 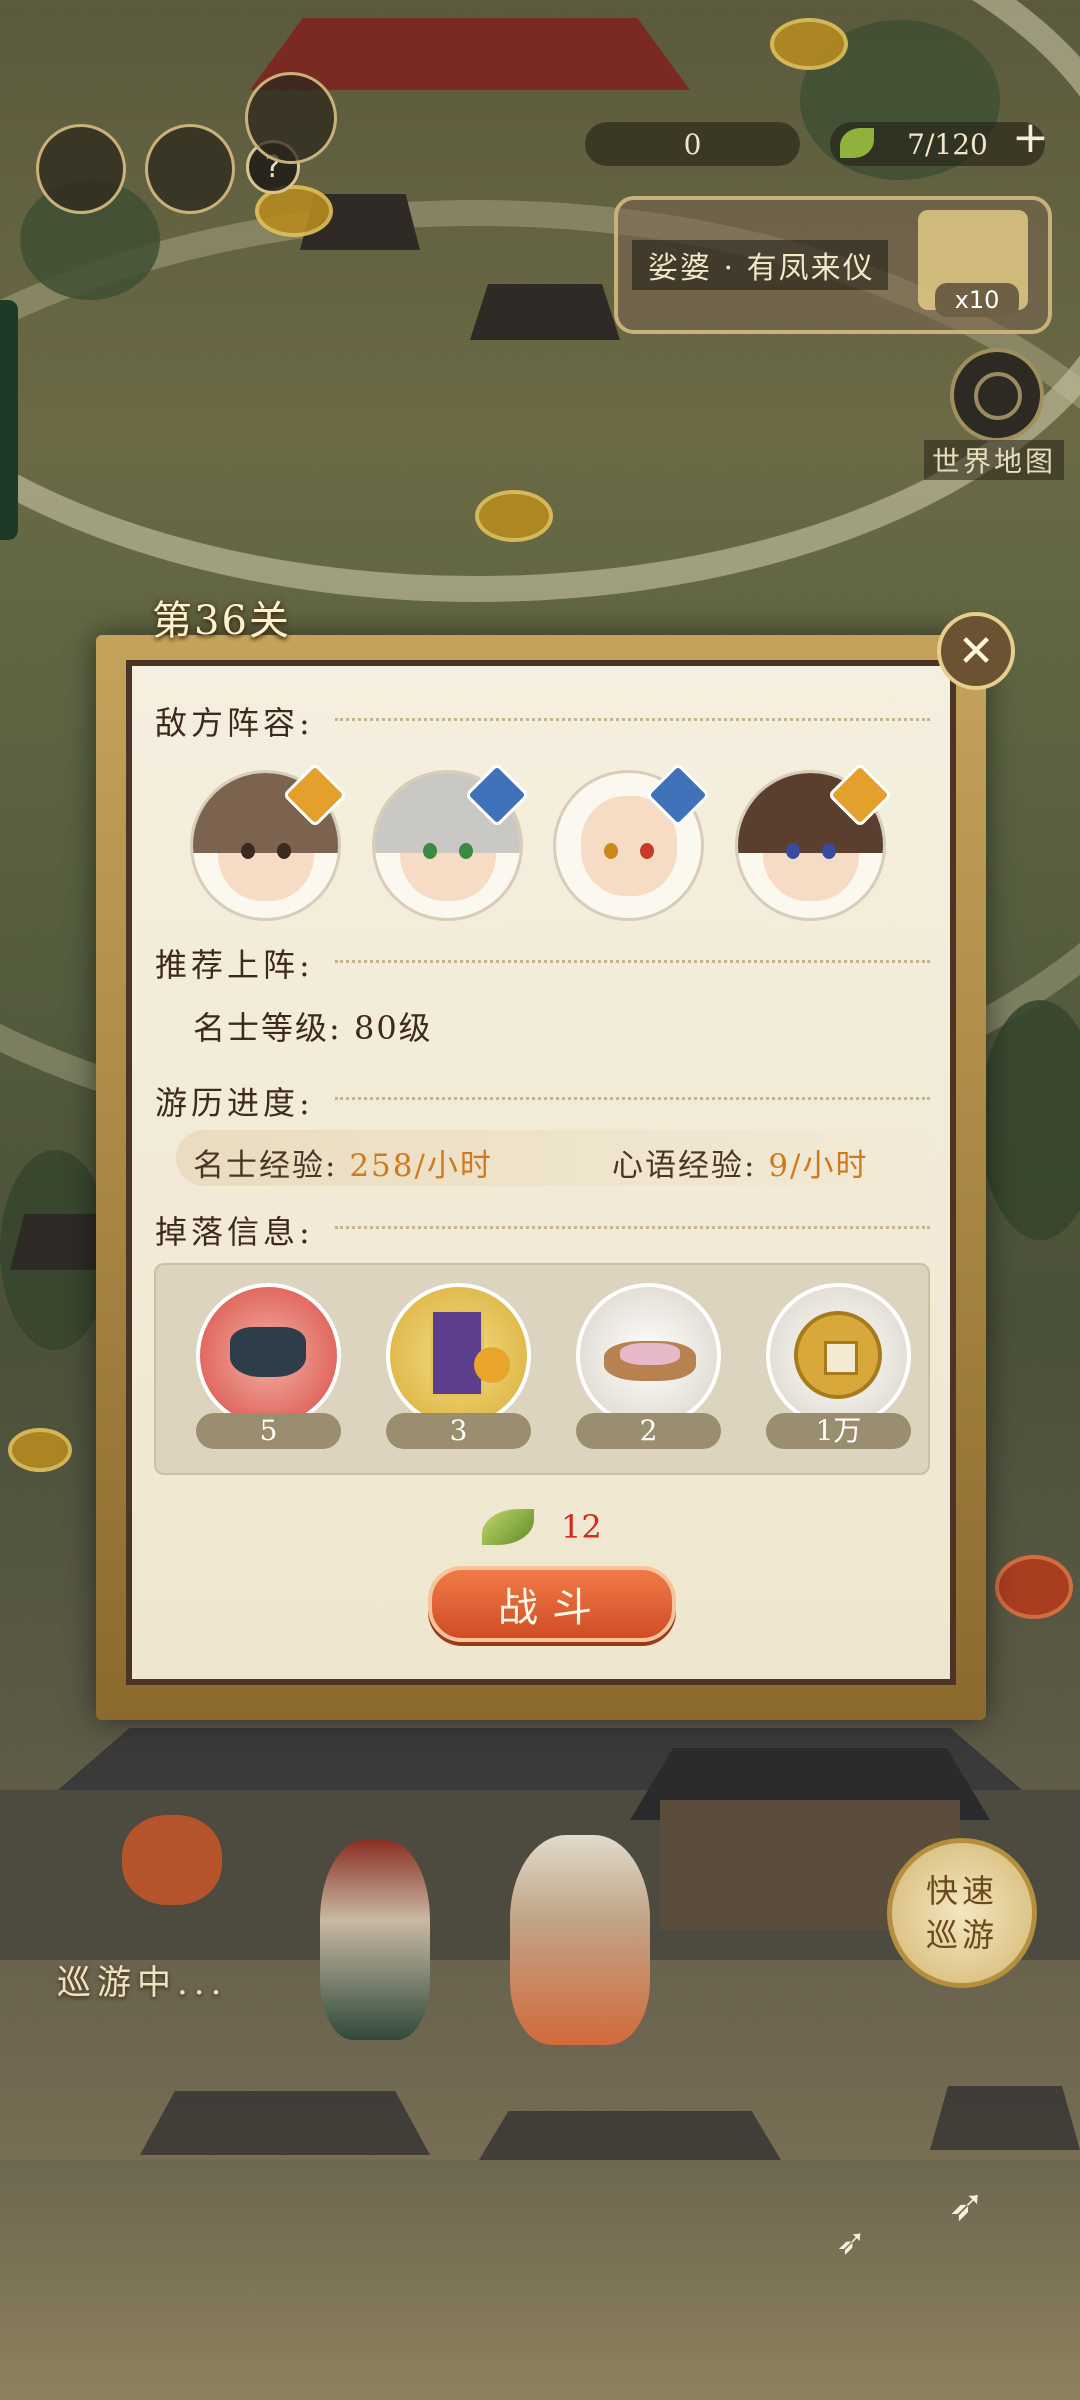 I want to click on helmet-icon, so click(x=998, y=396).